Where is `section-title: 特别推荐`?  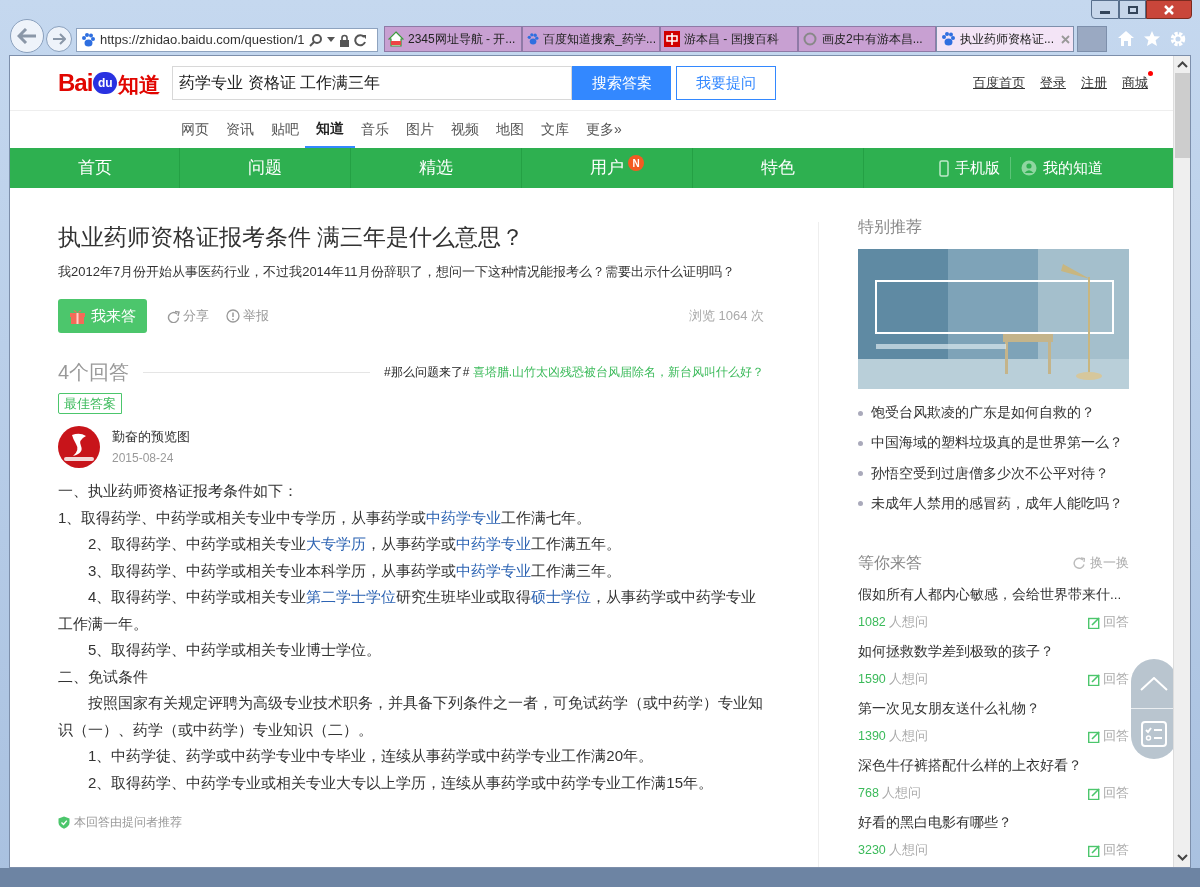 section-title: 特别推荐 is located at coordinates (890, 227).